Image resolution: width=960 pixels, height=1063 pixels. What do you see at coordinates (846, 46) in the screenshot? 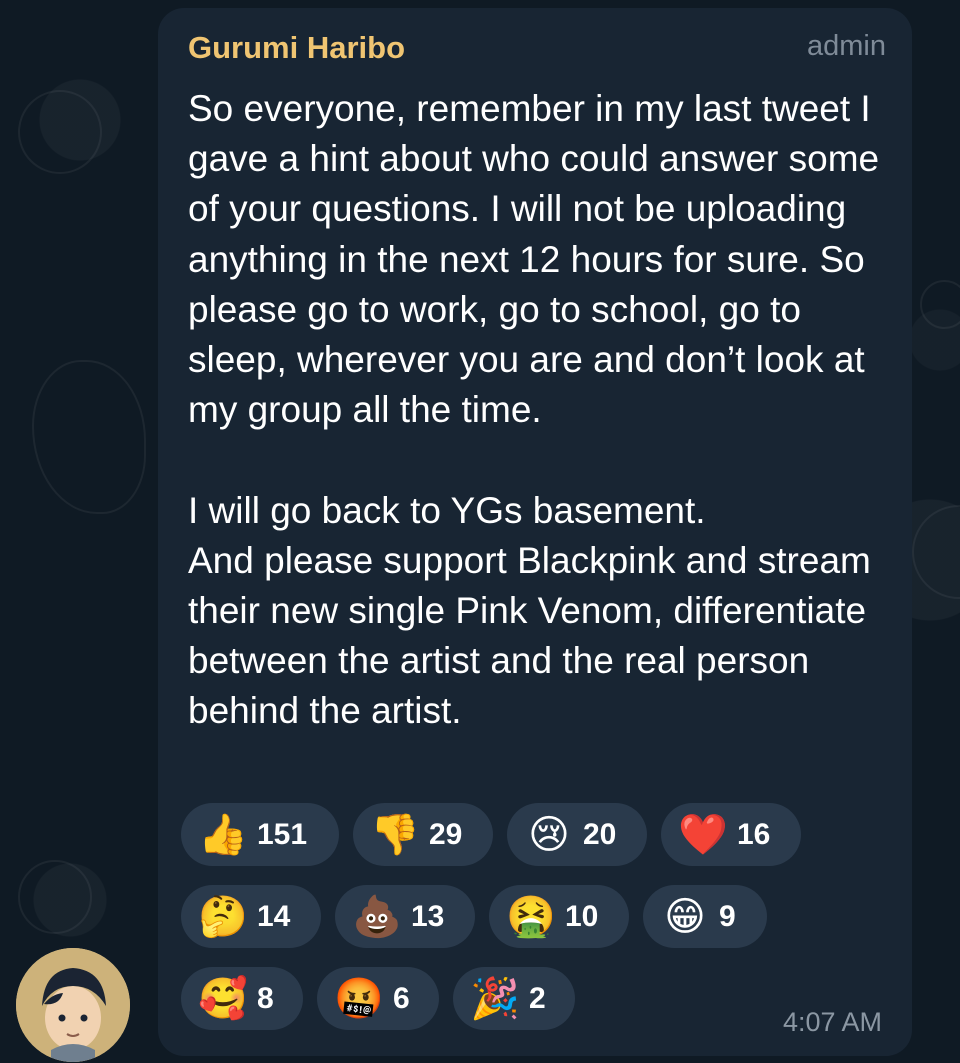
I see `admin-badge: admin` at bounding box center [846, 46].